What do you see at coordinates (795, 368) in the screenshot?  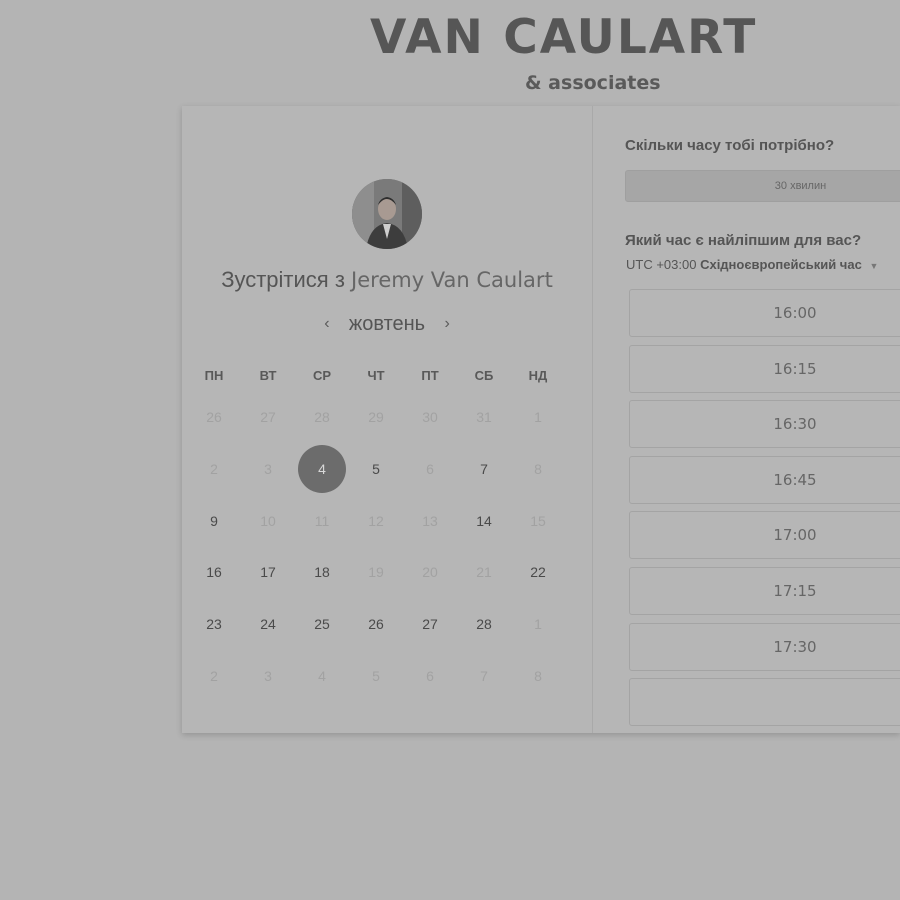 I see `time-slot-label: 16:15` at bounding box center [795, 368].